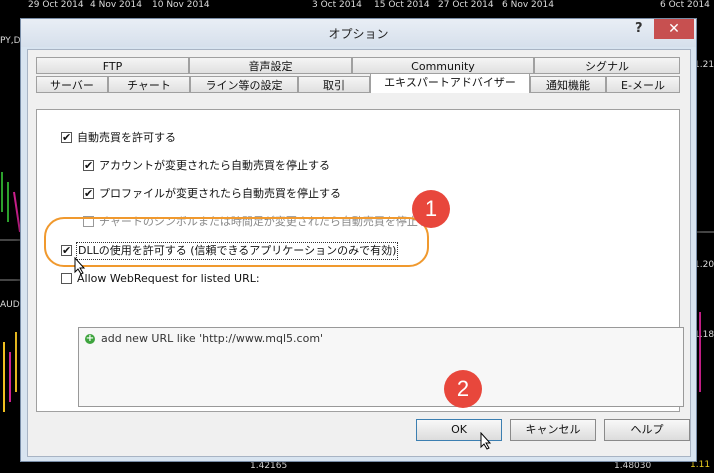  I want to click on close-button: ✕, so click(674, 29).